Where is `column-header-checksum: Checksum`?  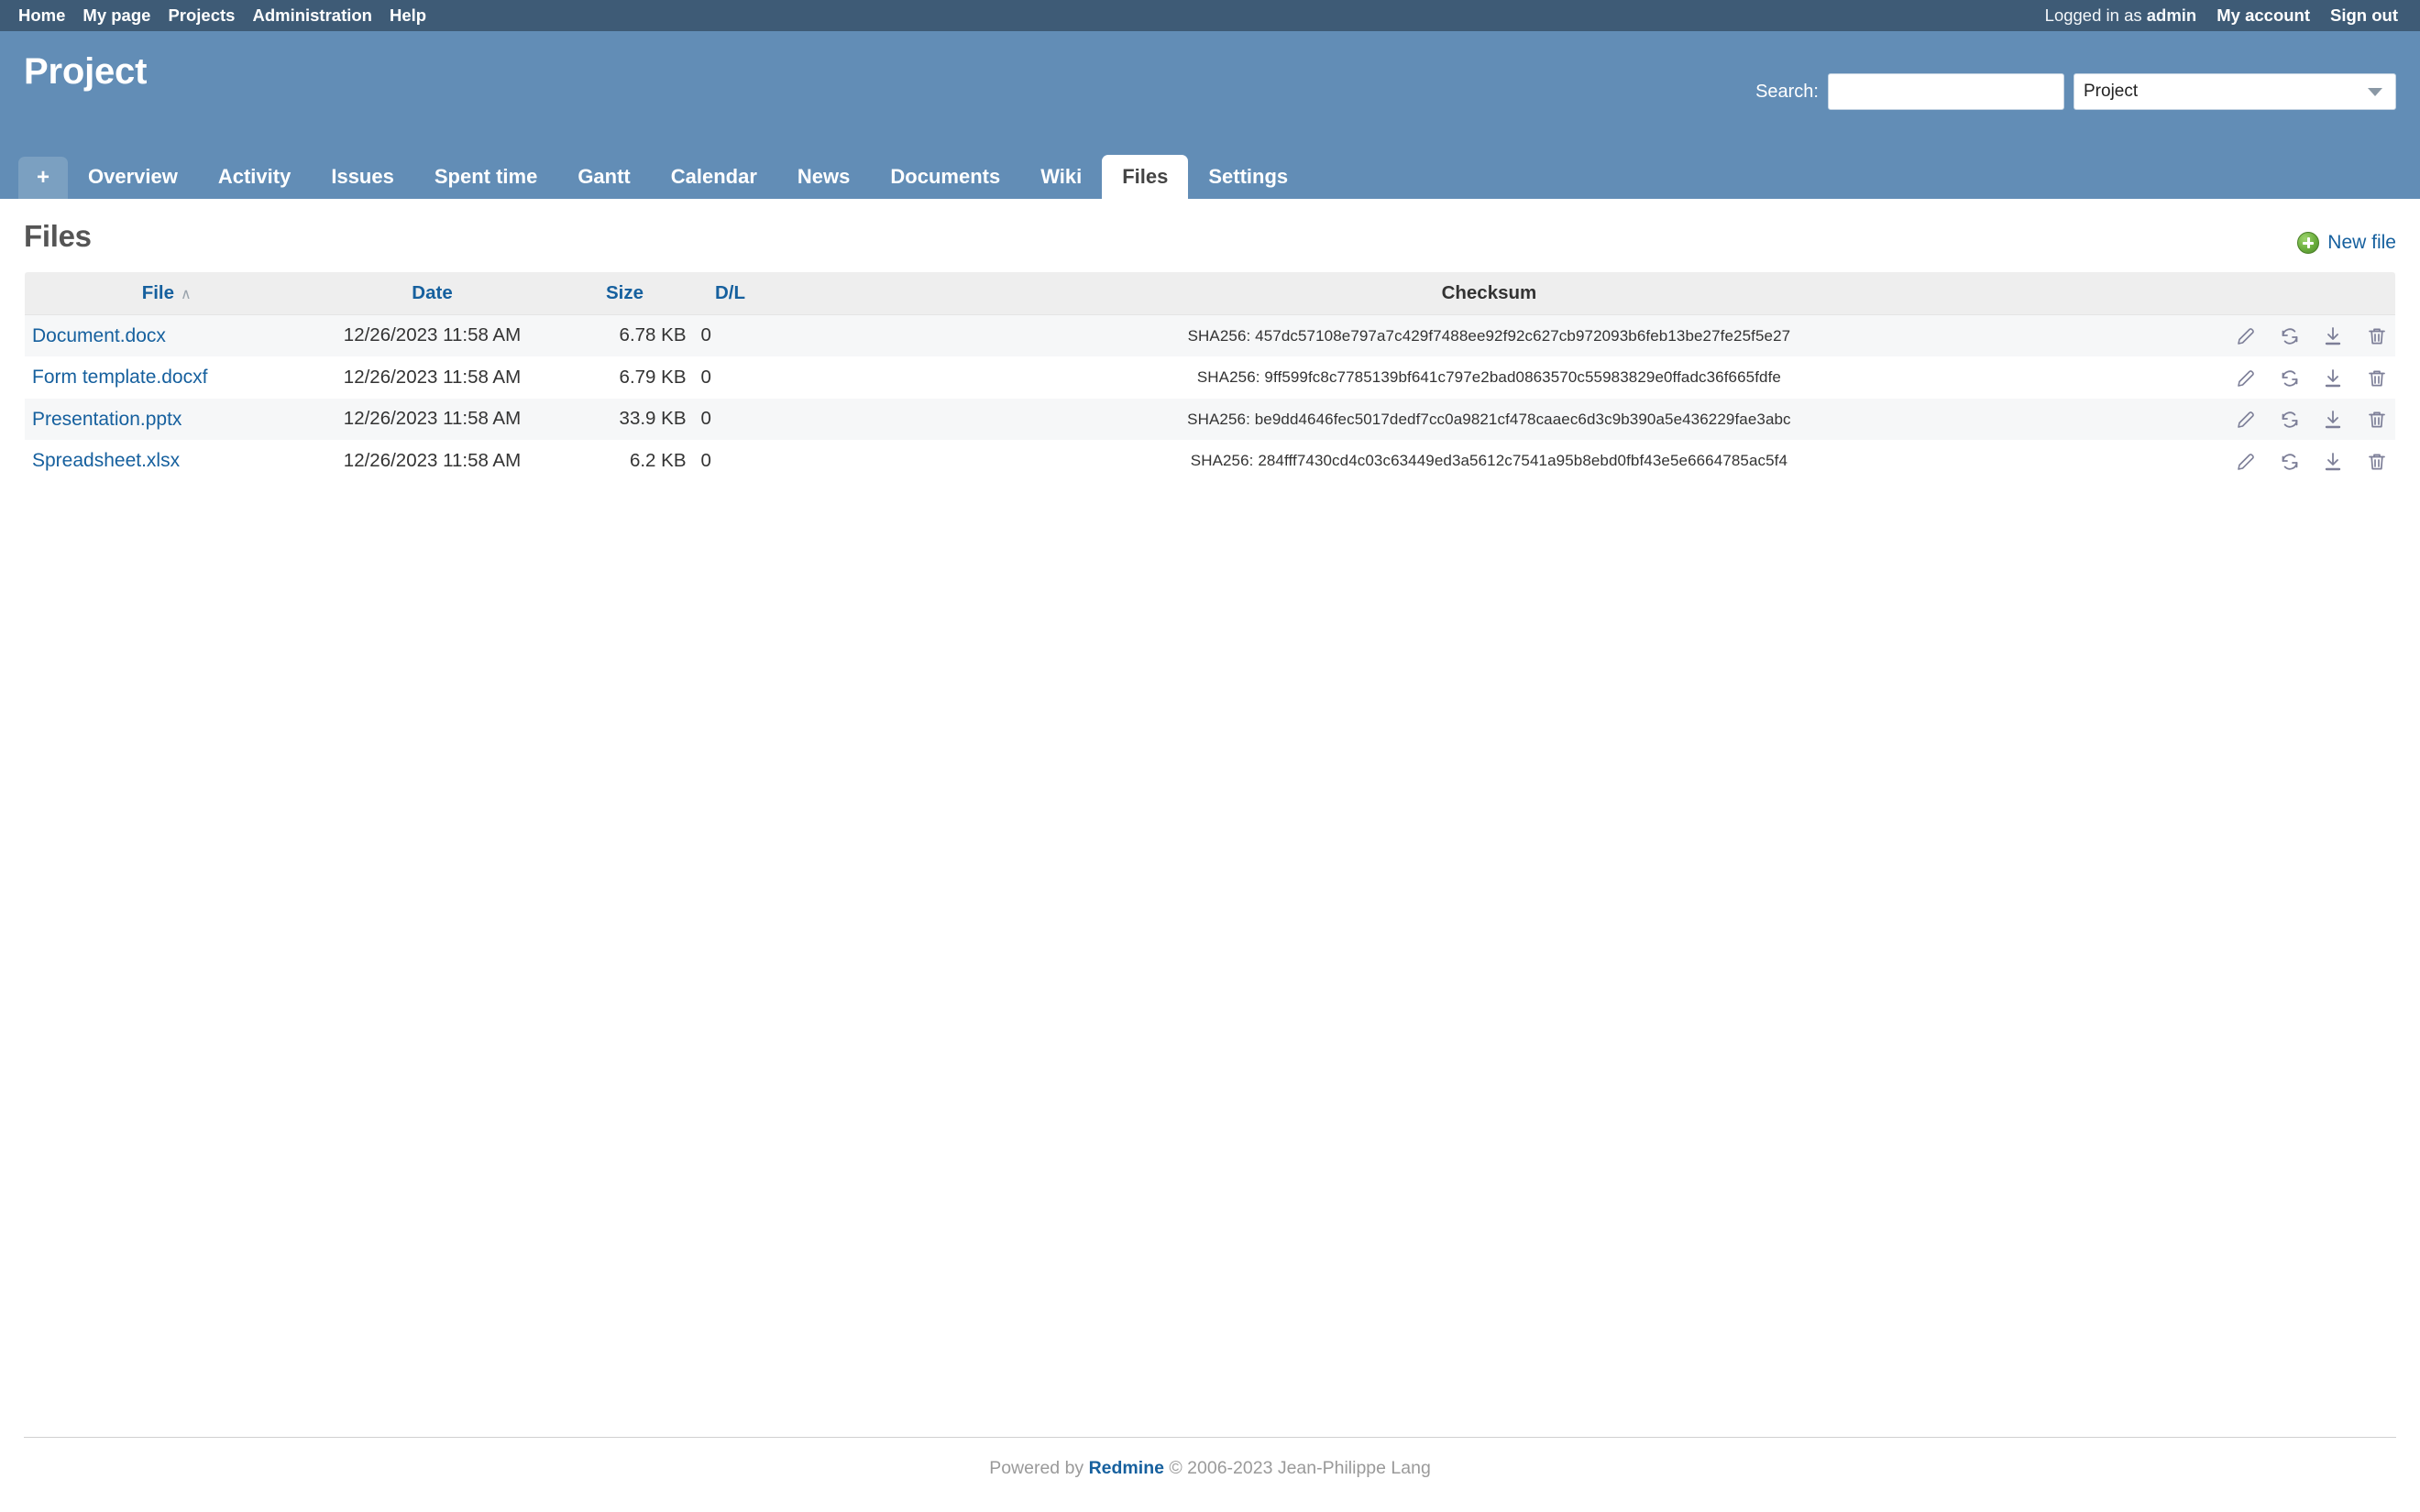
column-header-checksum: Checksum is located at coordinates (1489, 293).